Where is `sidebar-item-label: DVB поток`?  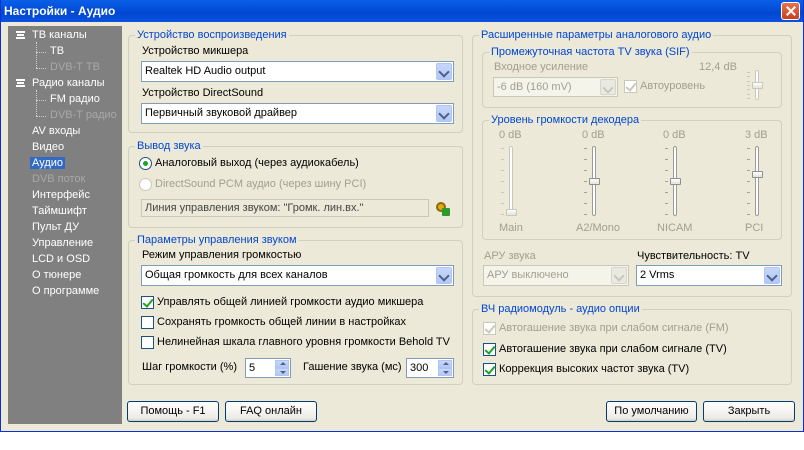
sidebar-item-label: DVB поток is located at coordinates (59, 179).